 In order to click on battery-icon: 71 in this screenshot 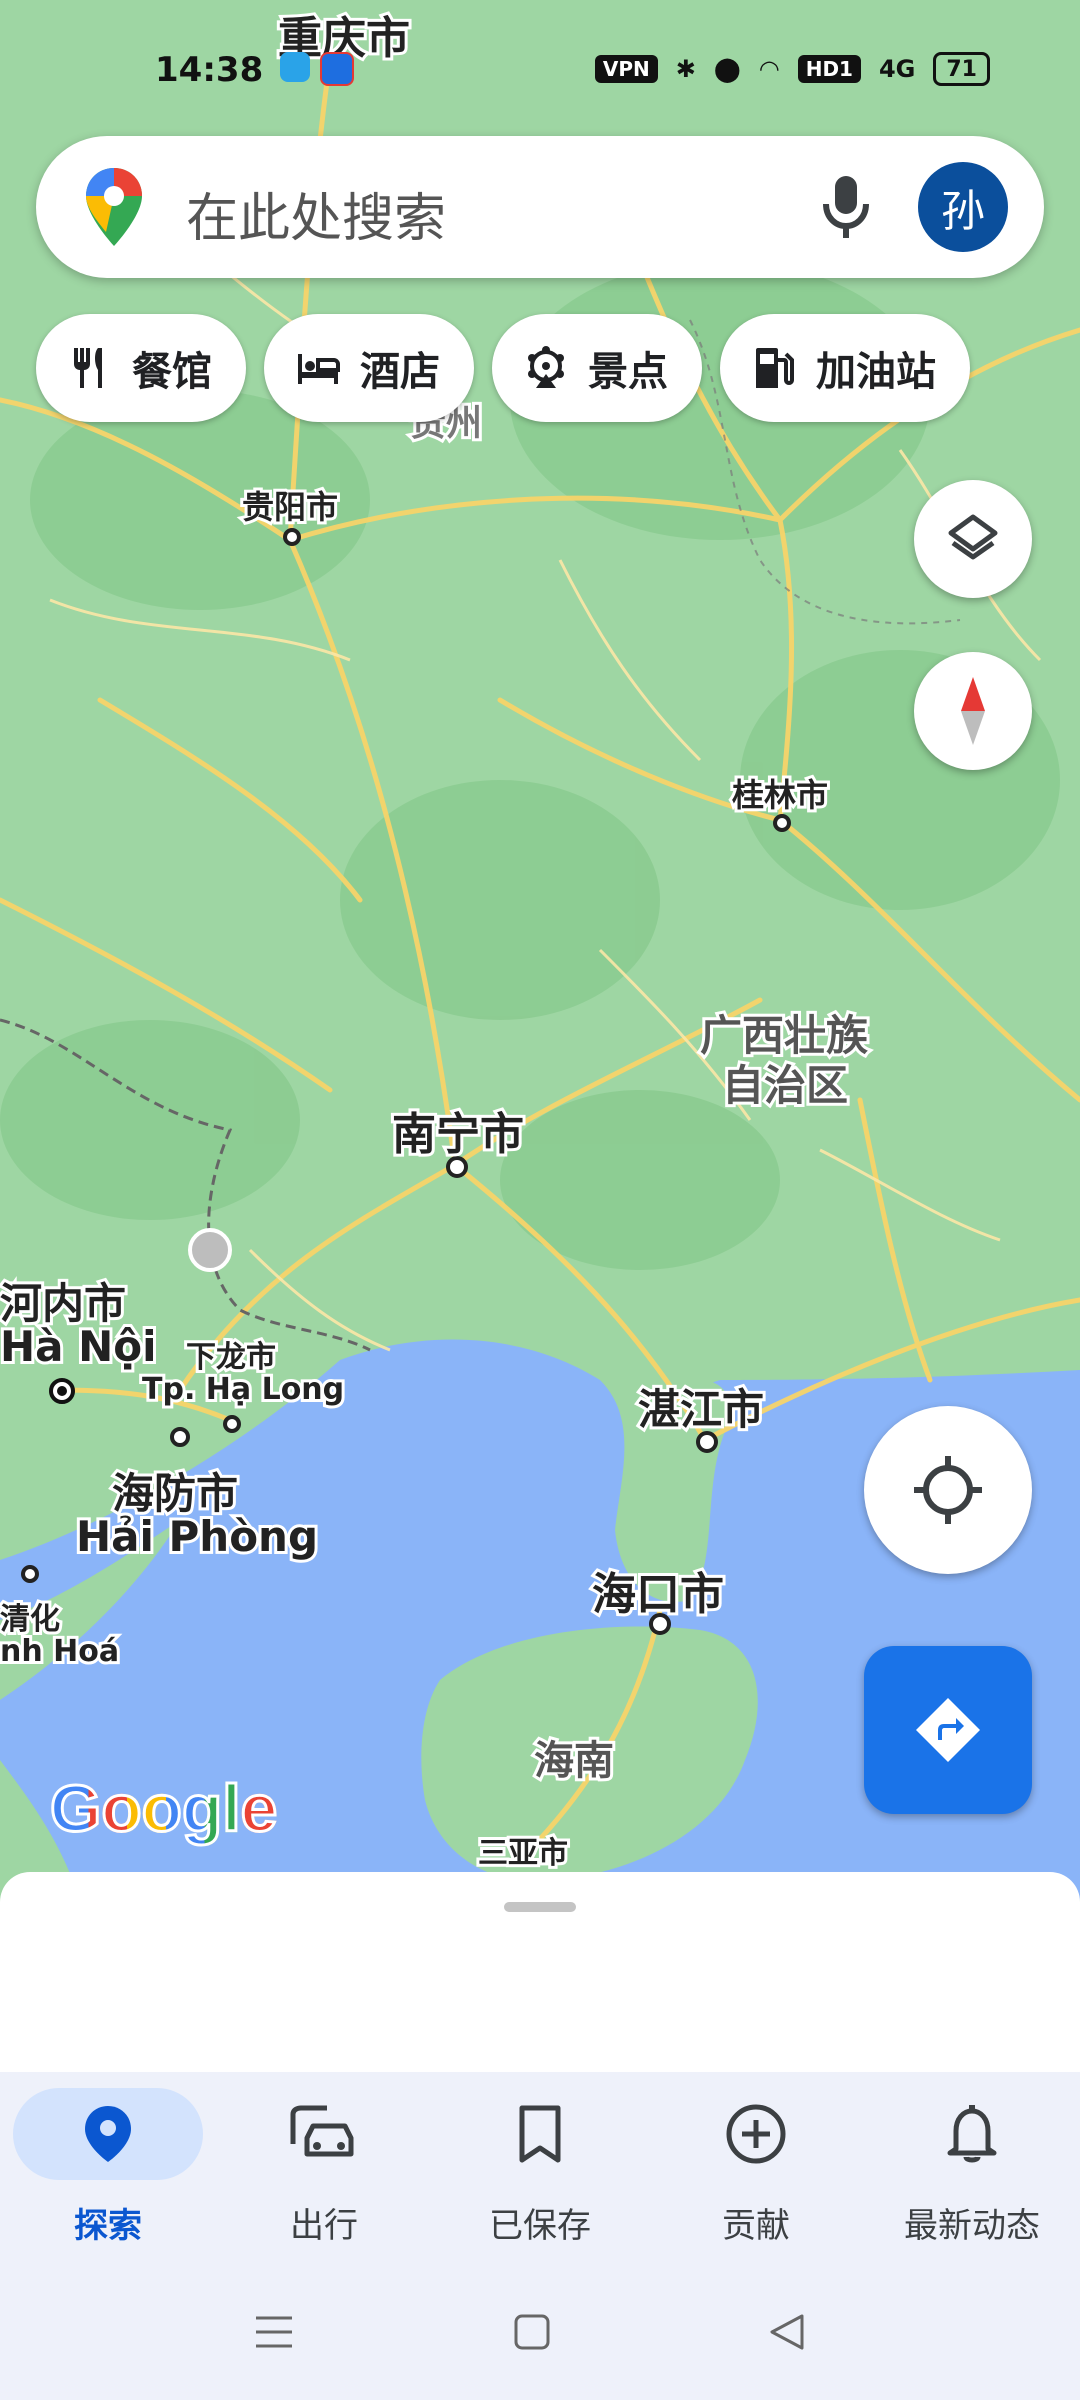, I will do `click(961, 69)`.